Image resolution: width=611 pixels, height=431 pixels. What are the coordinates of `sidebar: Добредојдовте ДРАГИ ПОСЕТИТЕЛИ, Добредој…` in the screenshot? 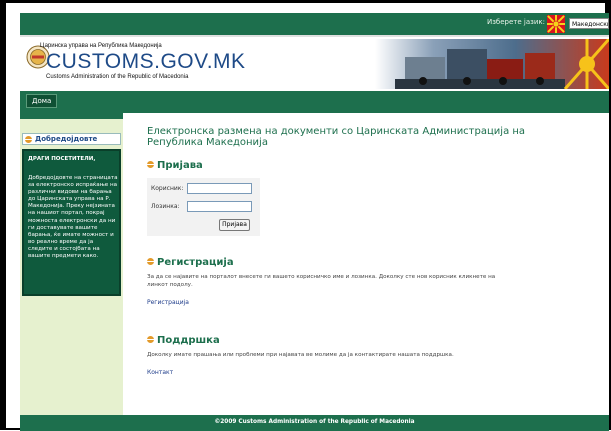 It's located at (71, 264).